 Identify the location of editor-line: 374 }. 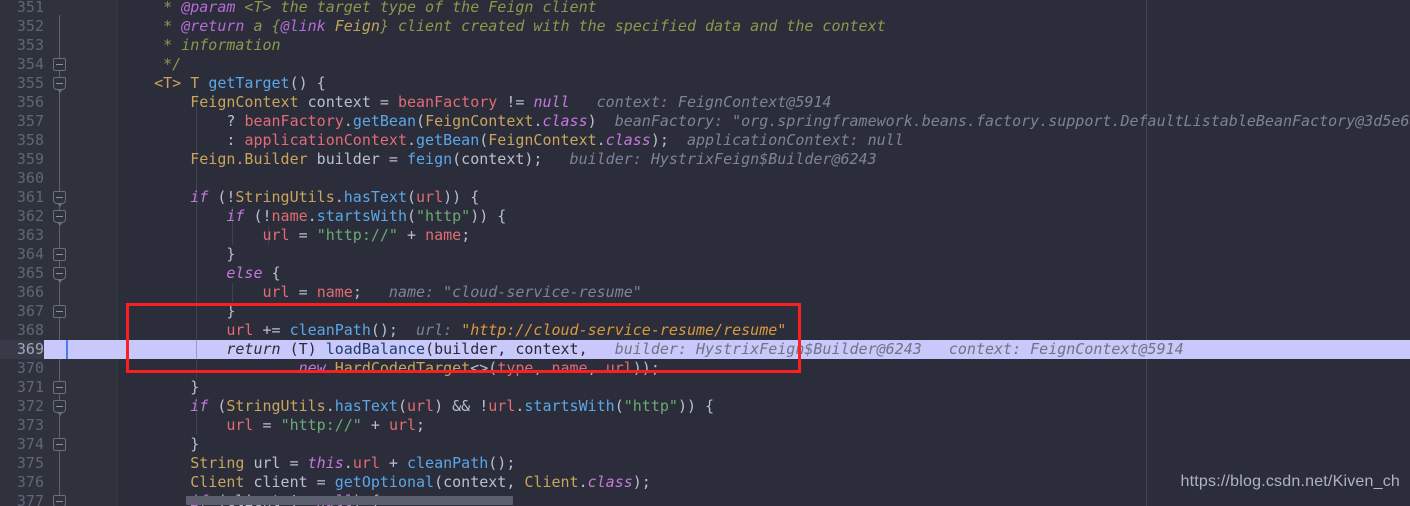
(705, 444).